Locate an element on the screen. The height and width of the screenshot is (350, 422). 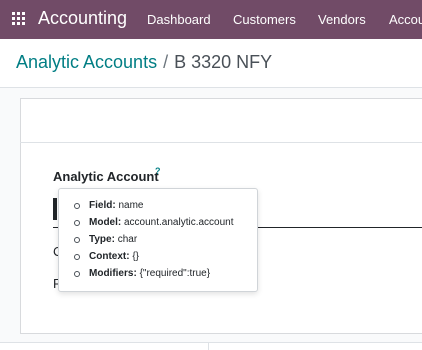
text-cursor is located at coordinates (55, 209).